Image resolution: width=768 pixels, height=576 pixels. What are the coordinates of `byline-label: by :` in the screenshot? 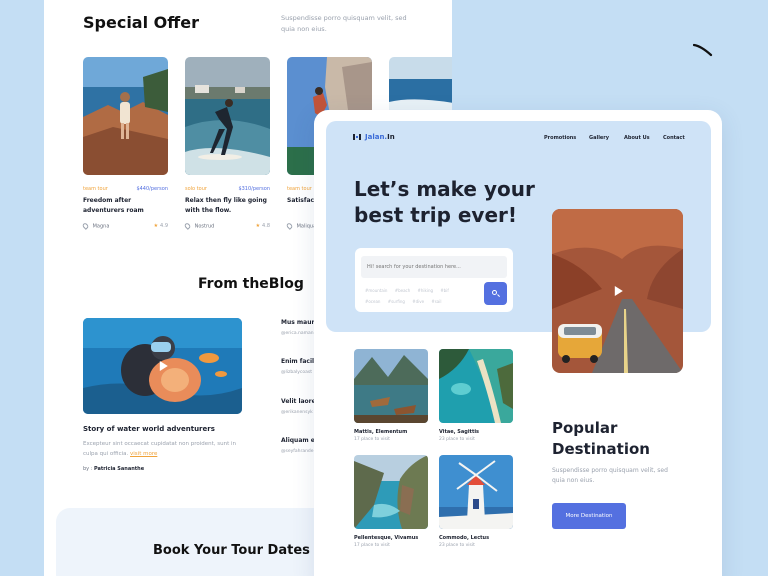 It's located at (88, 469).